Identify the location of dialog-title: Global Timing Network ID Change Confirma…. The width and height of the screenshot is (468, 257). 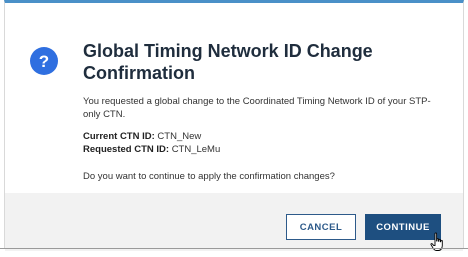
(228, 62).